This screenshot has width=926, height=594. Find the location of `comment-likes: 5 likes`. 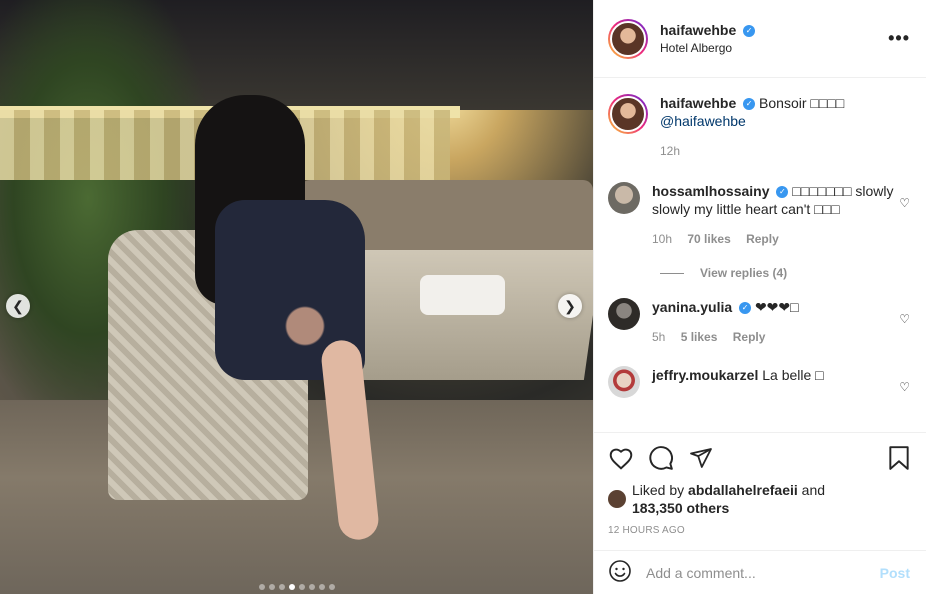

comment-likes: 5 likes is located at coordinates (699, 337).